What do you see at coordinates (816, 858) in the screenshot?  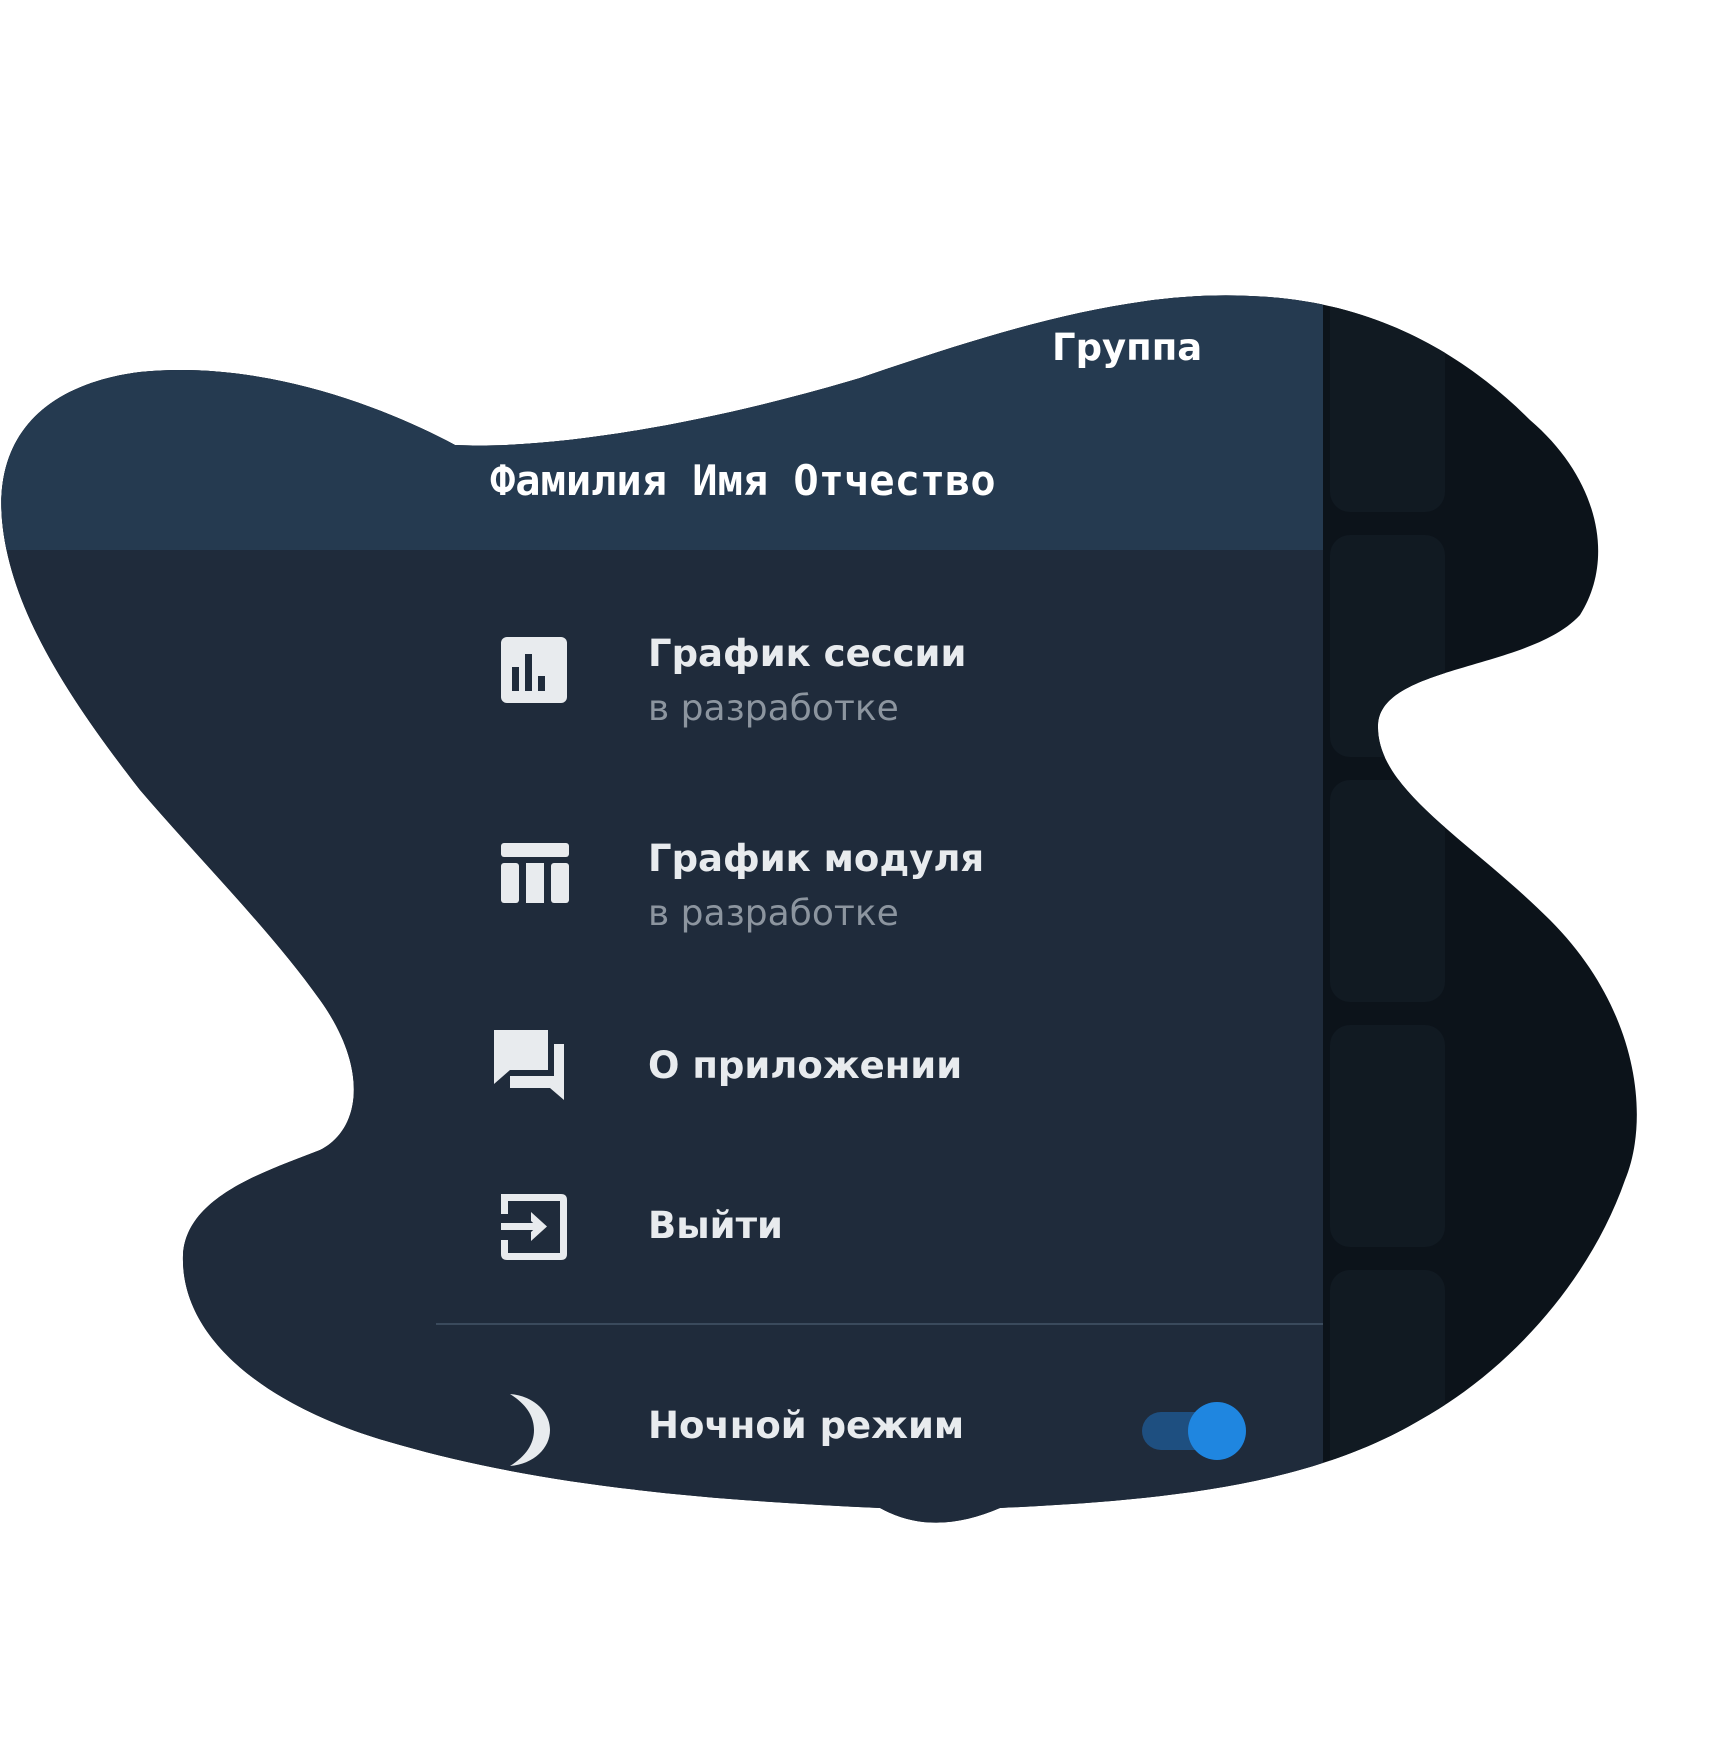 I see `menu-item-title: График модуля` at bounding box center [816, 858].